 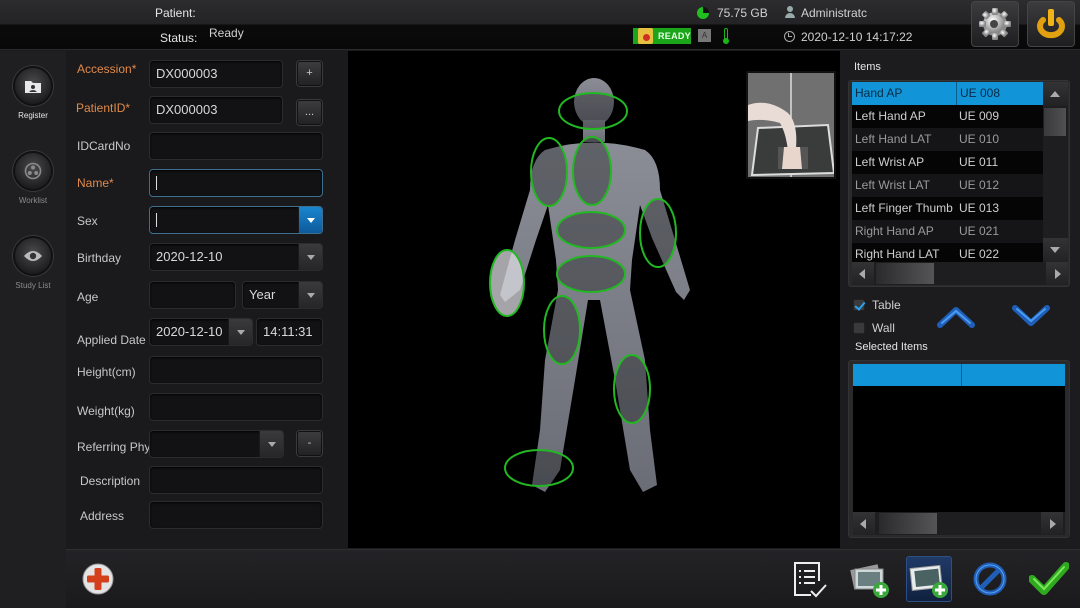 I want to click on age-input, so click(x=192, y=295).